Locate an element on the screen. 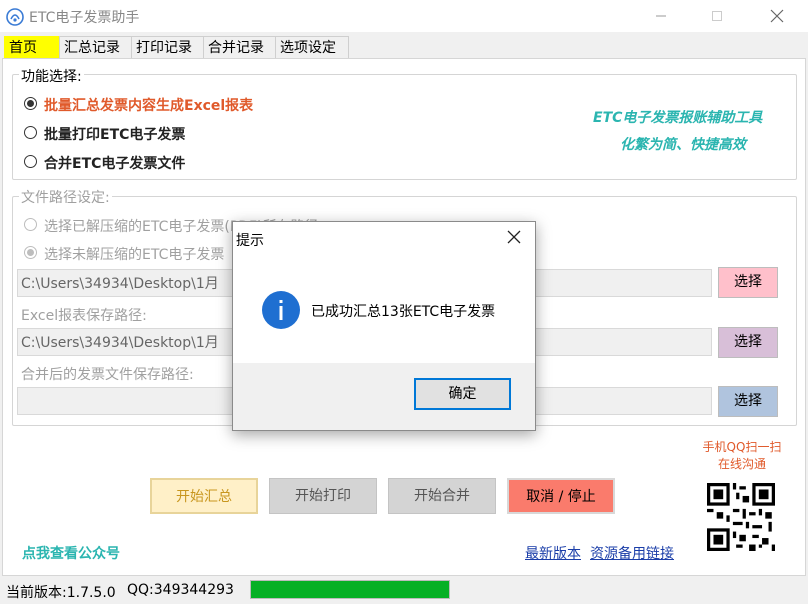 Image resolution: width=808 pixels, height=604 pixels. radio-merge-files: 合并ETC电子发票文件 is located at coordinates (124, 162).